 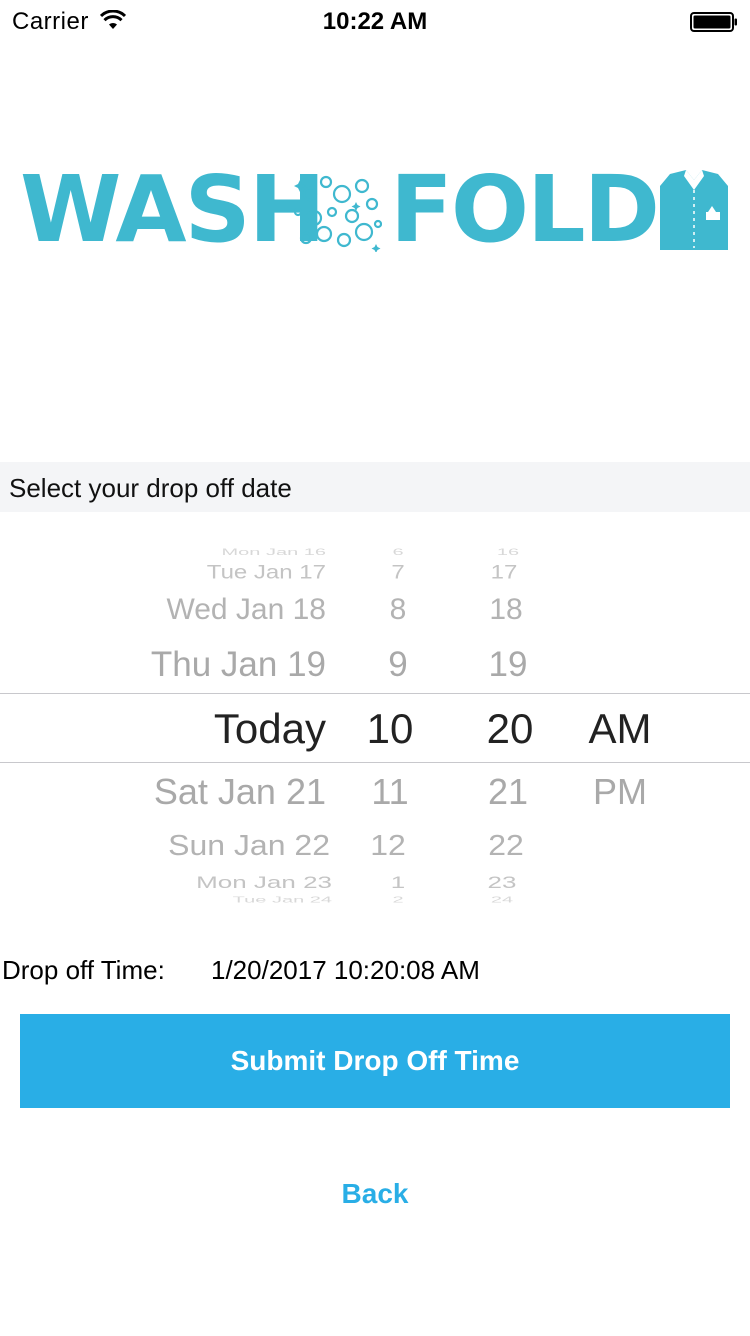 I want to click on picker-hour-selected: 10, so click(x=390, y=729).